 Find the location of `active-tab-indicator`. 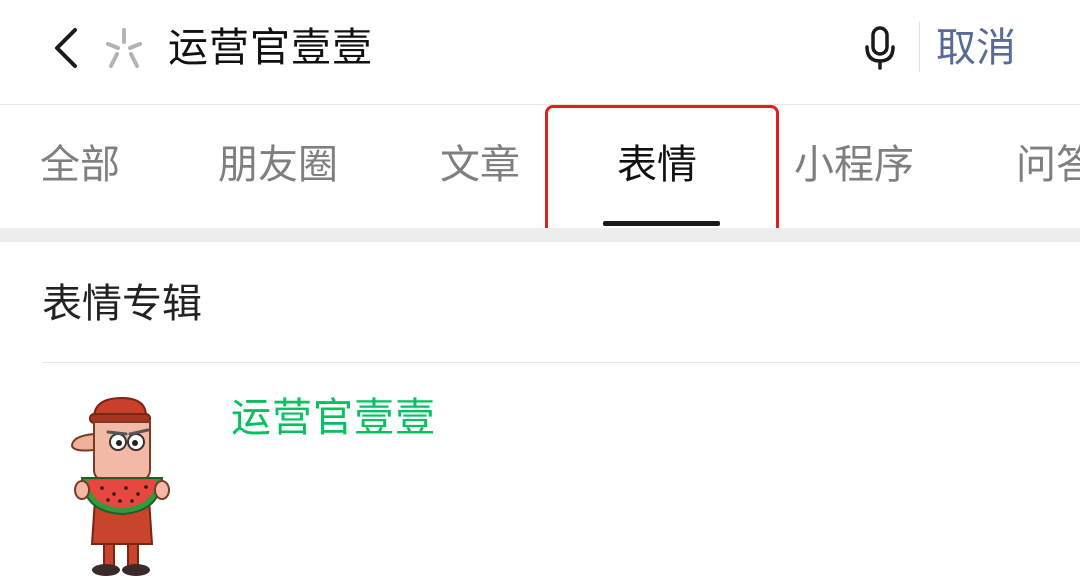

active-tab-indicator is located at coordinates (661, 223).